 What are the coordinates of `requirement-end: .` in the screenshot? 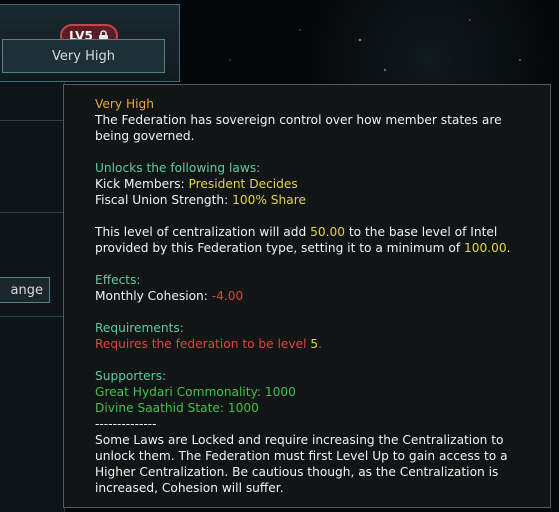 It's located at (320, 344).